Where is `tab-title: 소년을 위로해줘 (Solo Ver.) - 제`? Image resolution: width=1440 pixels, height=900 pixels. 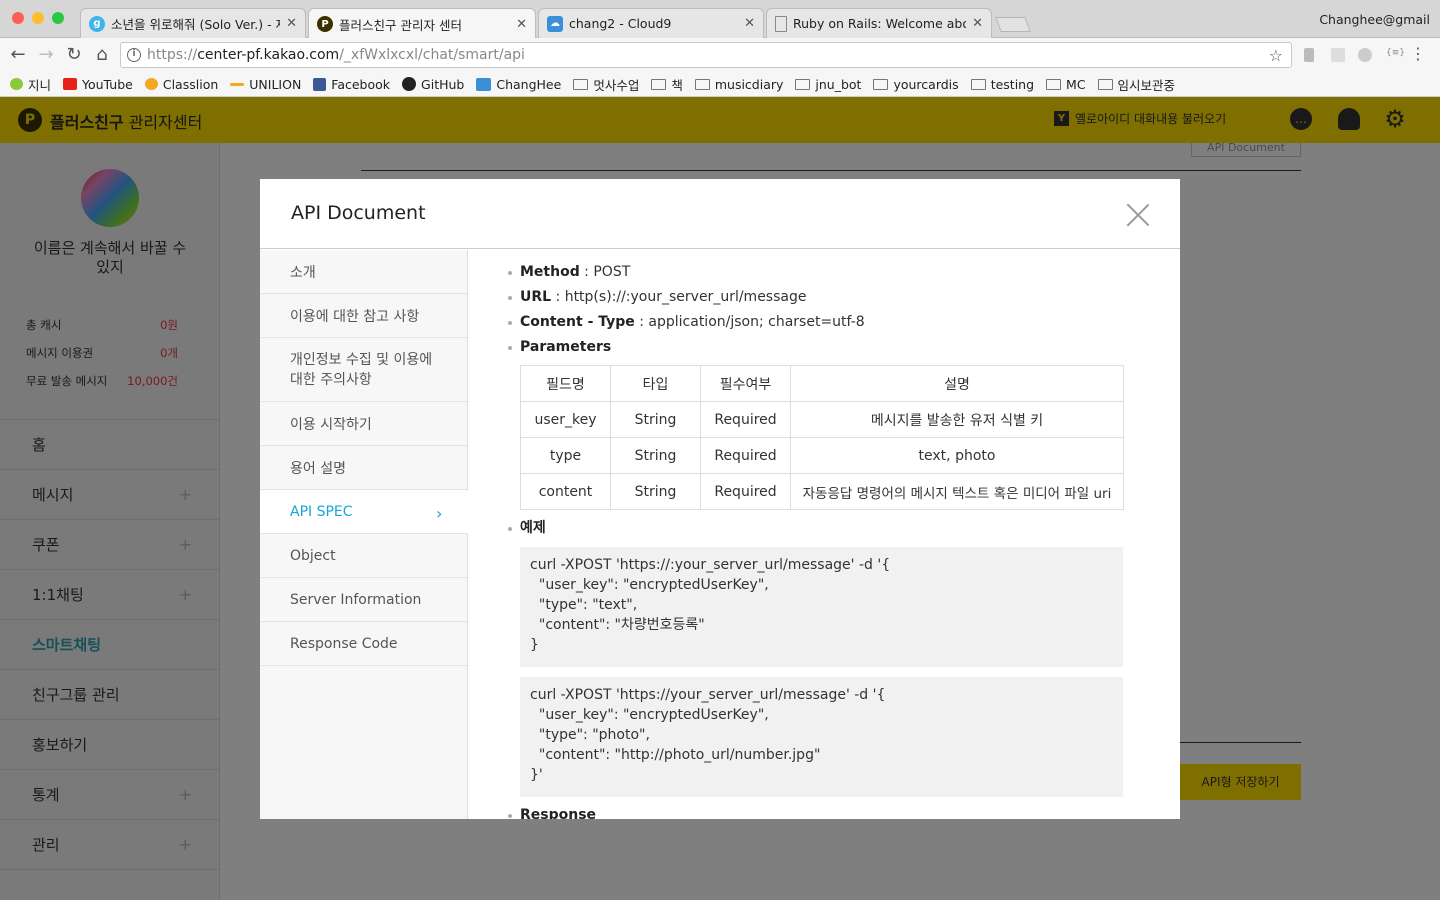 tab-title: 소년을 위로해줘 (Solo Ver.) - 제 is located at coordinates (196, 24).